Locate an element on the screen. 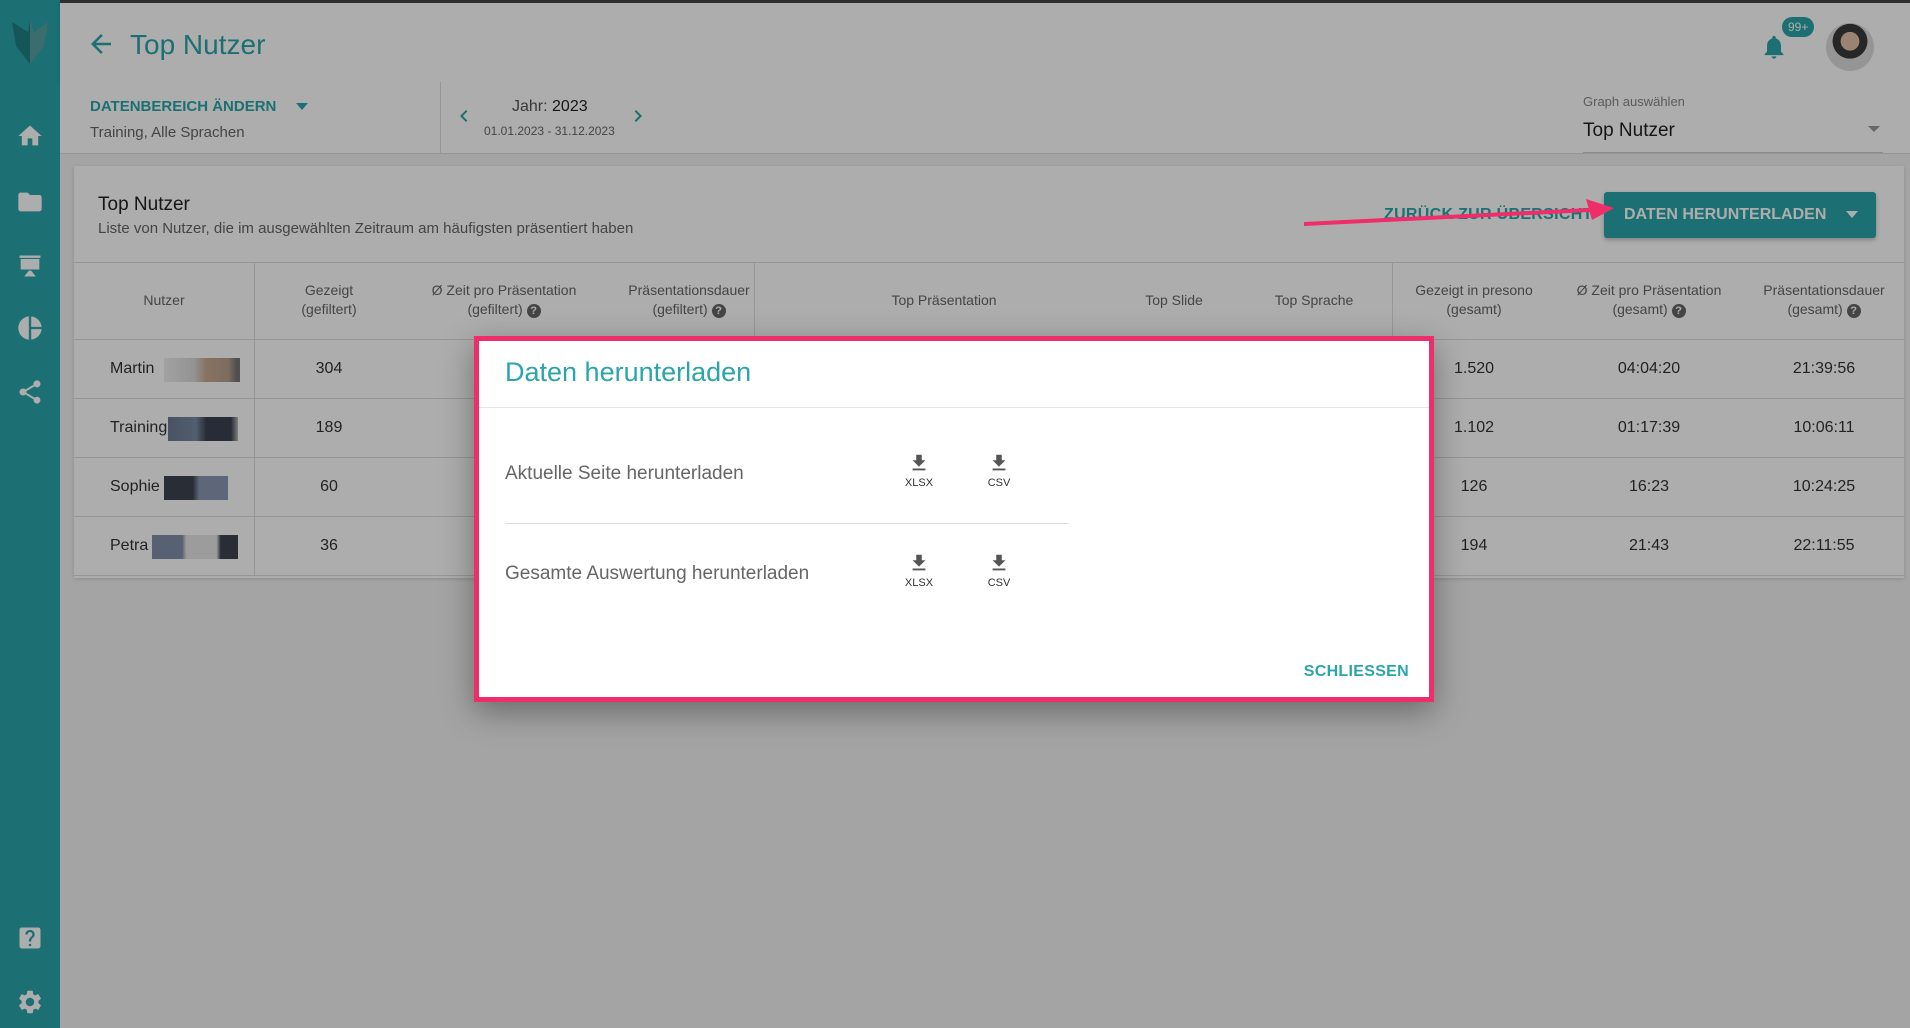  download-full-xlsx-button: XLSX is located at coordinates (919, 573).